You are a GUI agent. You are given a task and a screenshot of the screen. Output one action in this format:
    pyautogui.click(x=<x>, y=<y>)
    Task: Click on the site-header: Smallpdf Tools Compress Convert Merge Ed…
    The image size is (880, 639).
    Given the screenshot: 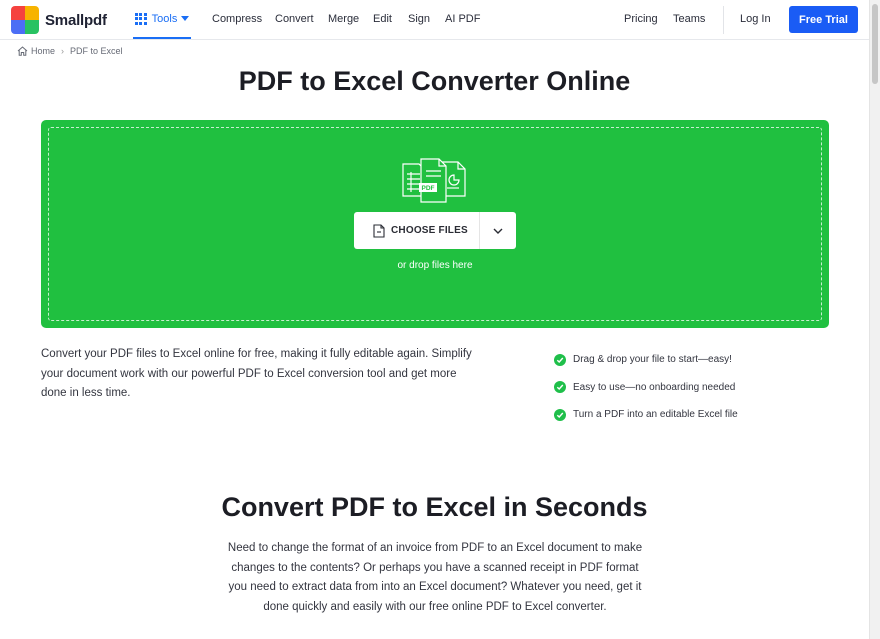 What is the action you would take?
    pyautogui.click(x=434, y=20)
    